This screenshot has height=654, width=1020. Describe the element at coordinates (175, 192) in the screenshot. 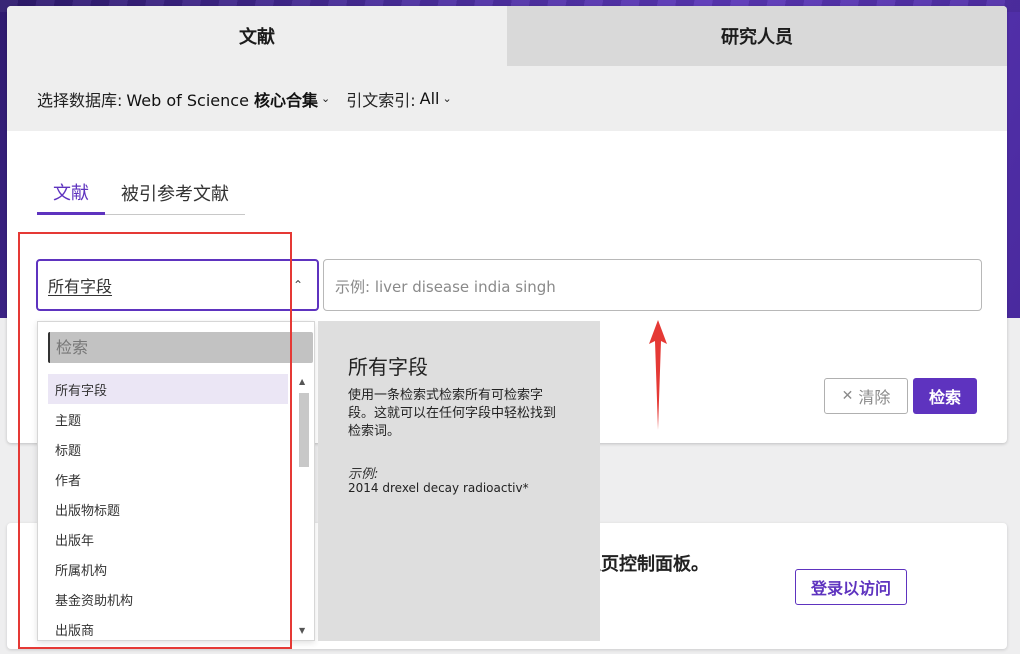

I see `subtab-cited-references: 被引参考文献` at that location.